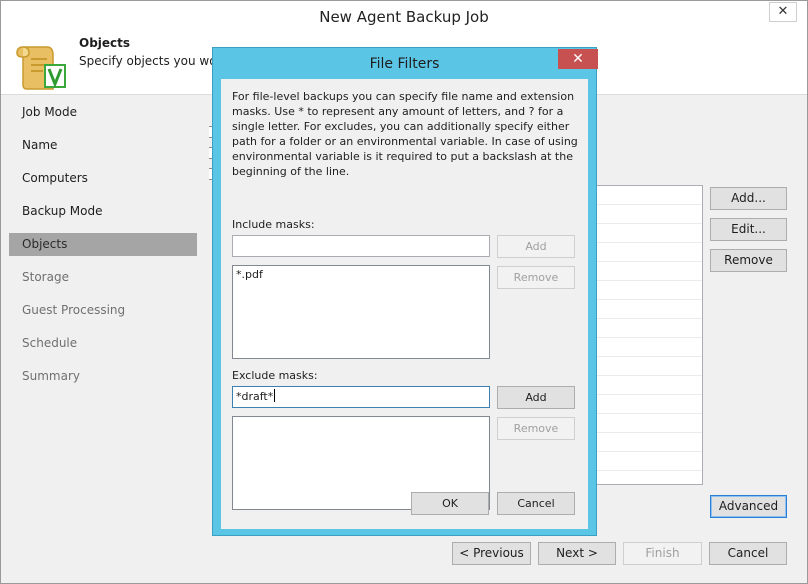  Describe the element at coordinates (748, 553) in the screenshot. I see `cancel-button: Cancel` at that location.